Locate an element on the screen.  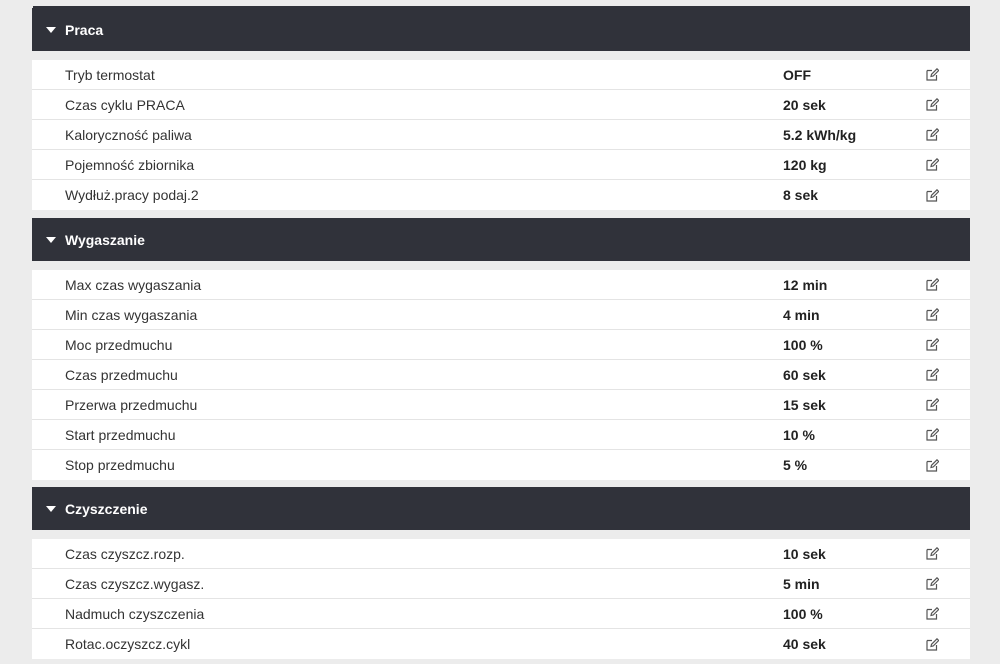
section-title: Praca is located at coordinates (84, 29).